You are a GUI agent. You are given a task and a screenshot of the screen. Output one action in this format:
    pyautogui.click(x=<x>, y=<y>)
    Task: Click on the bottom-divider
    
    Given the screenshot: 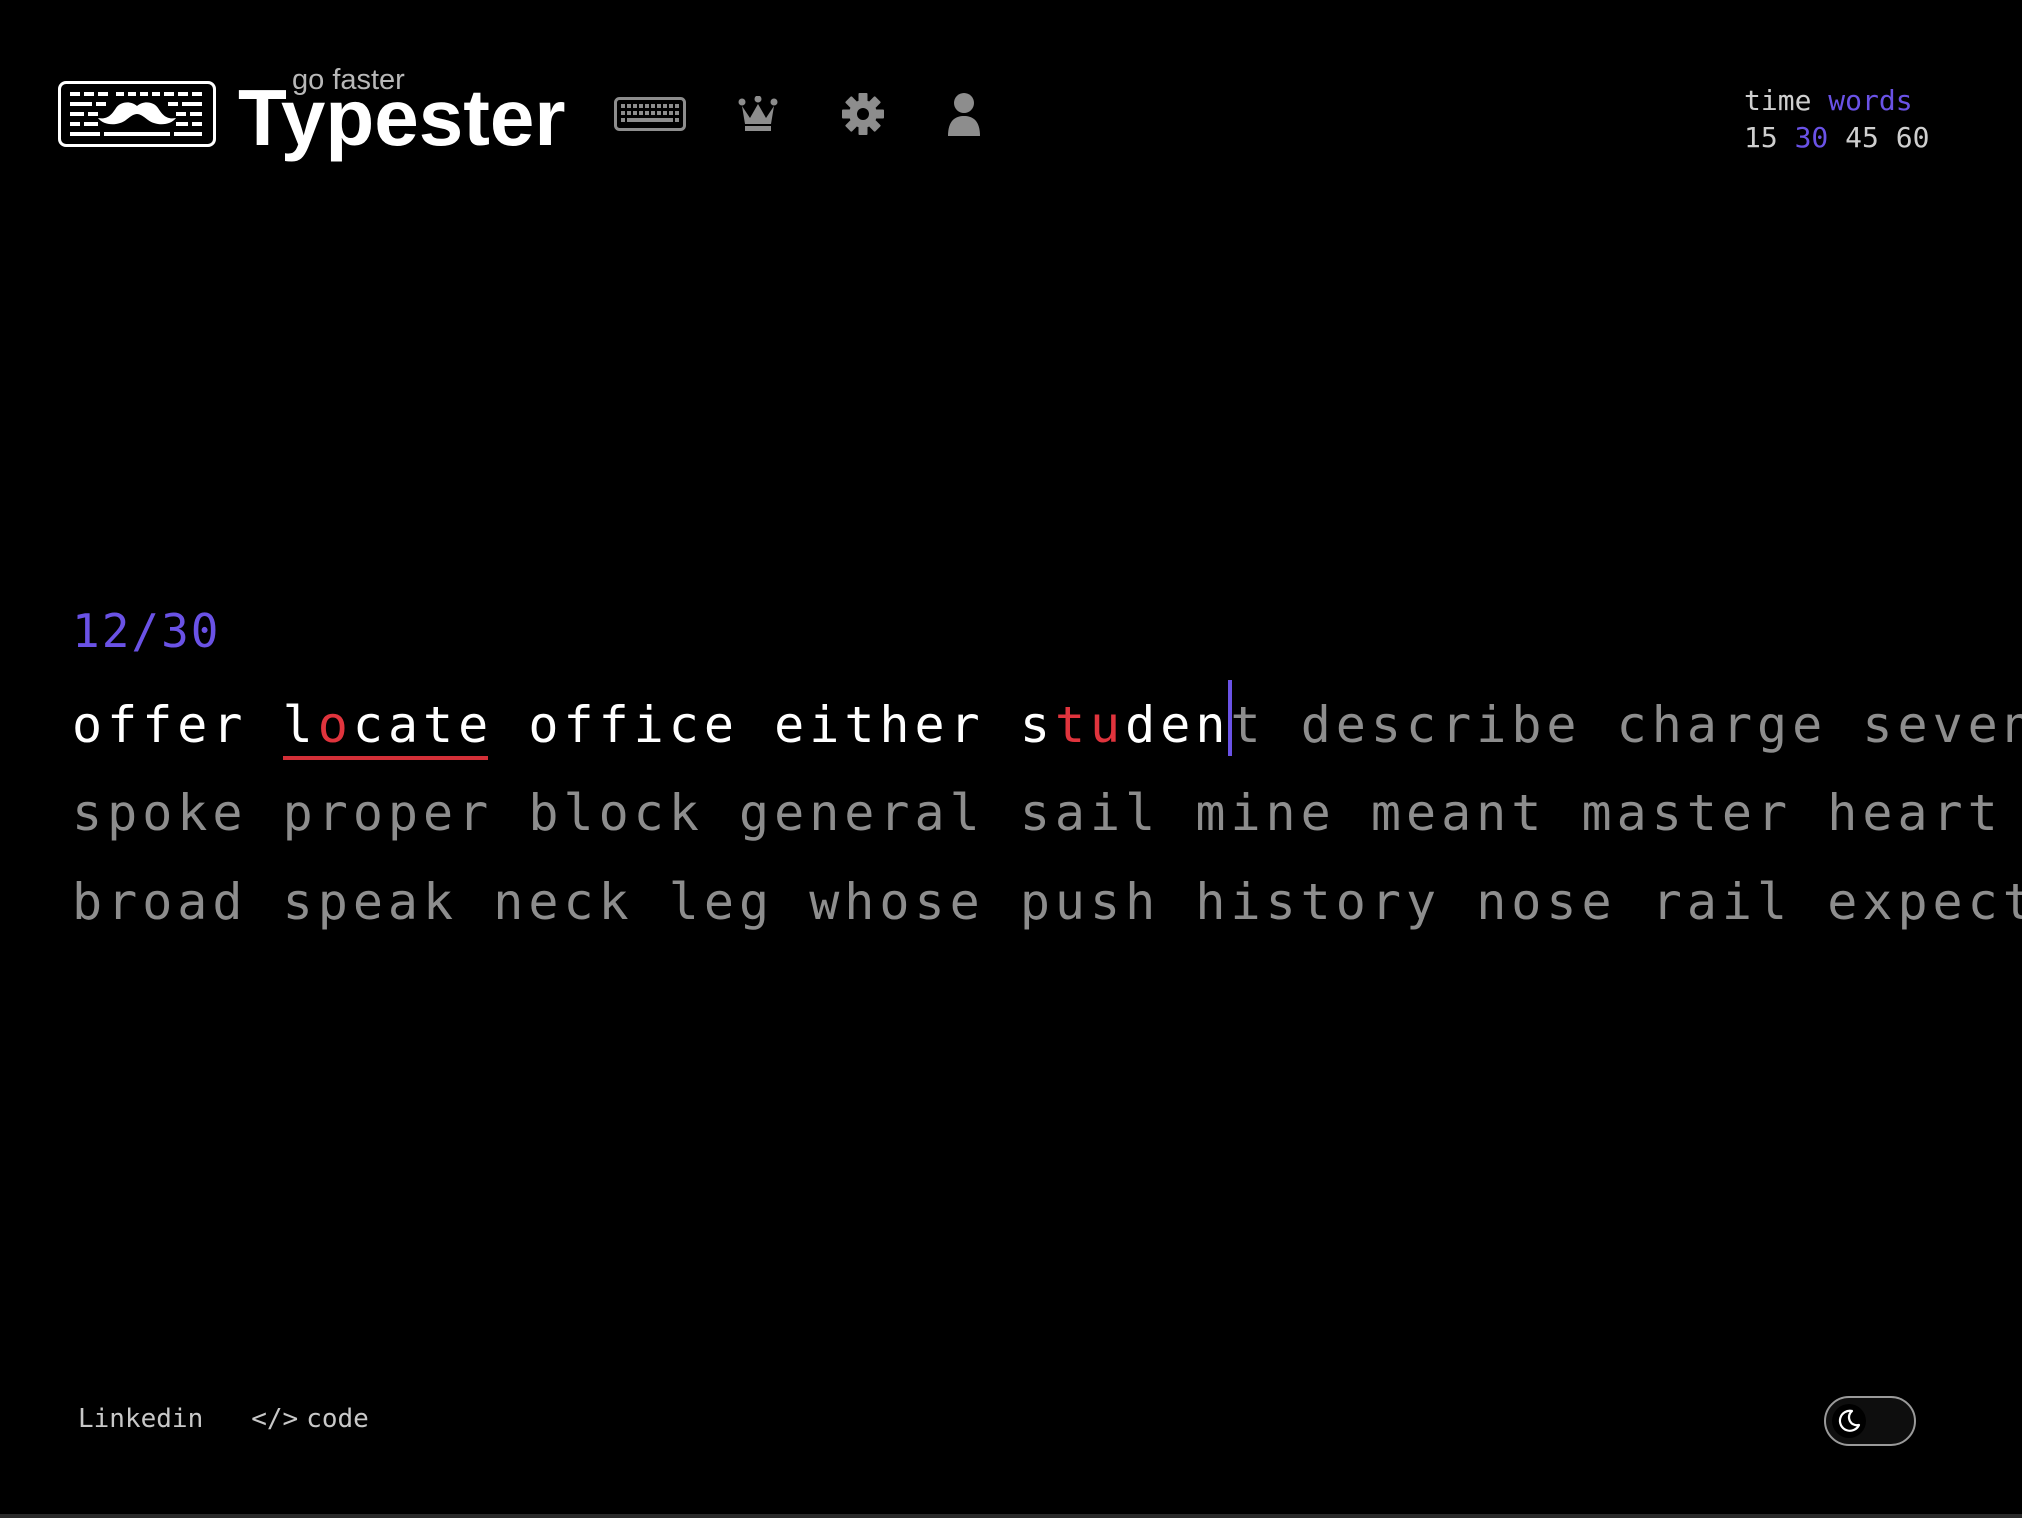 What is the action you would take?
    pyautogui.click(x=1011, y=1516)
    